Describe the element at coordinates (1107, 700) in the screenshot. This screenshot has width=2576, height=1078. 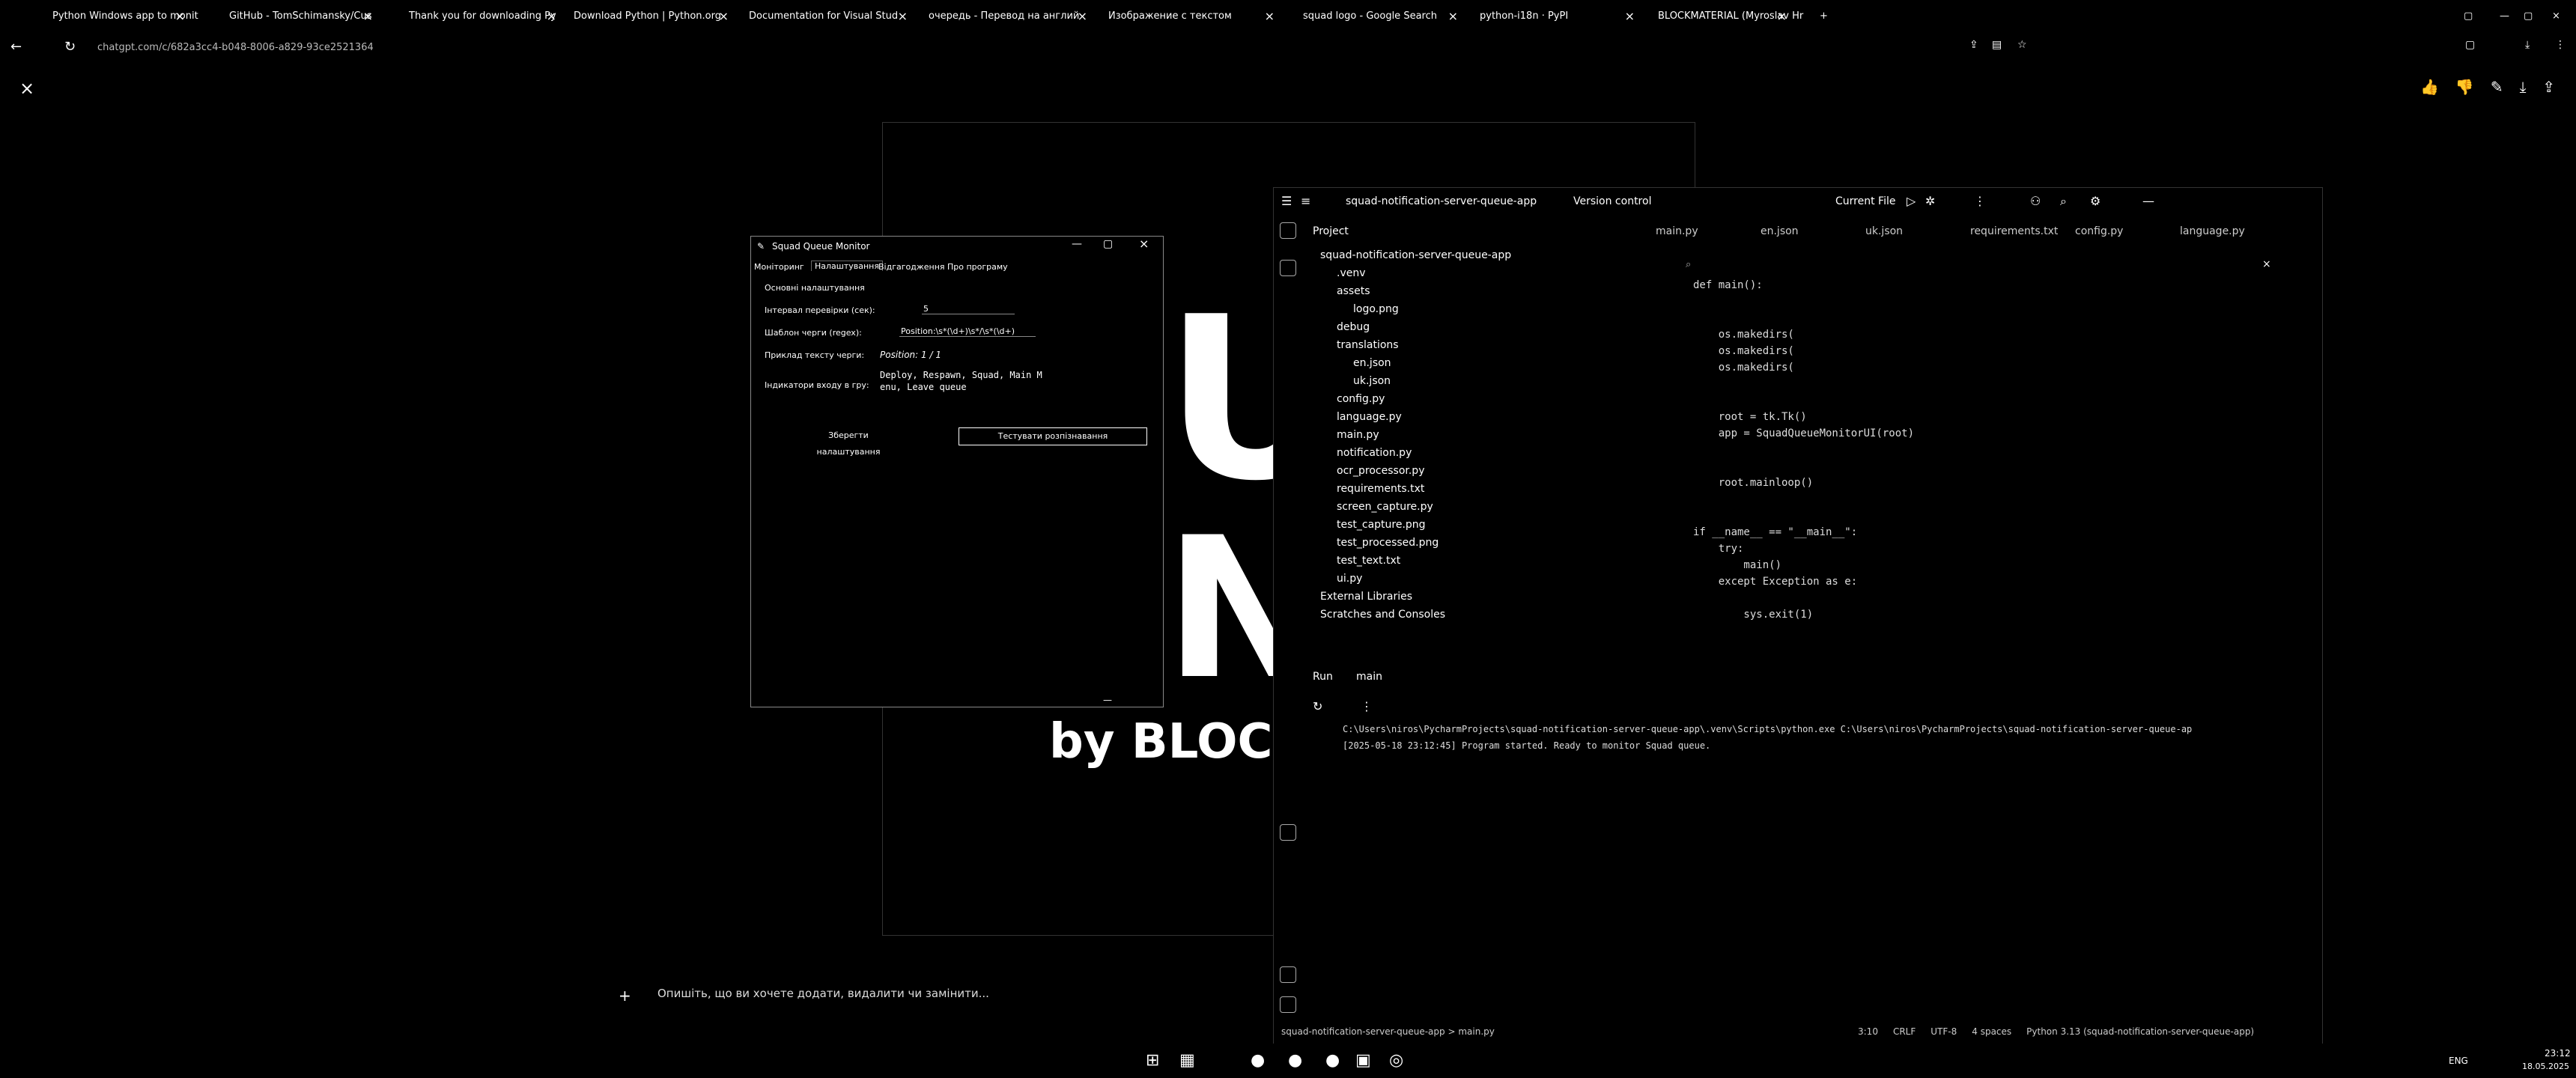
I see `resize-grip: —` at that location.